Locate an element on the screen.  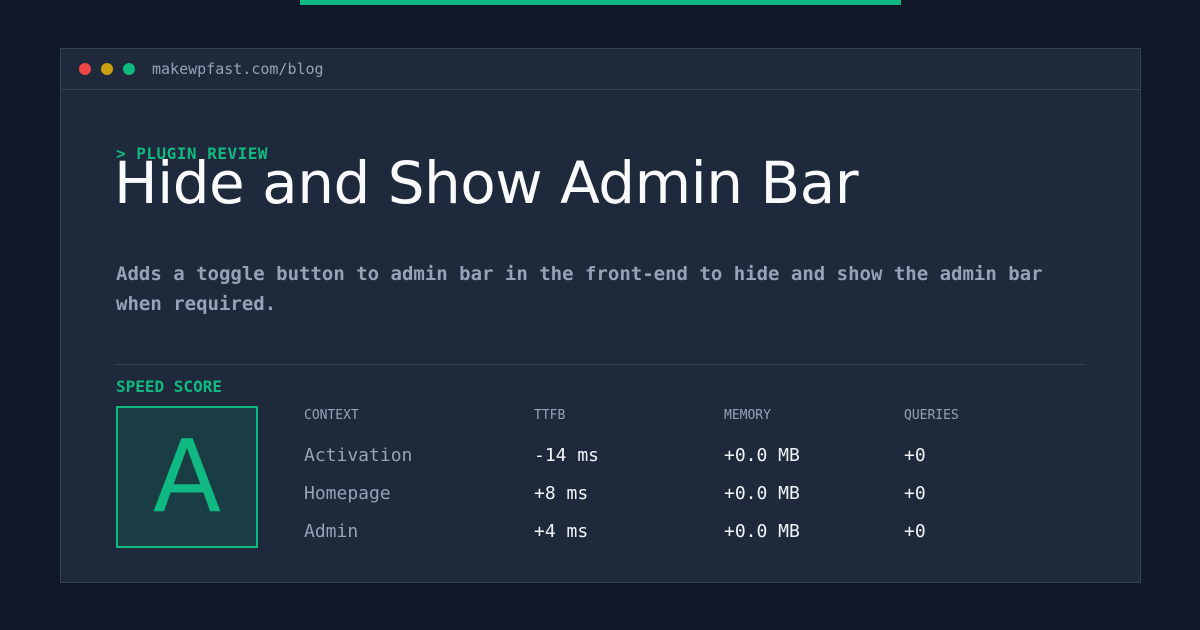
ttfb-cell: -14 ms is located at coordinates (567, 455).